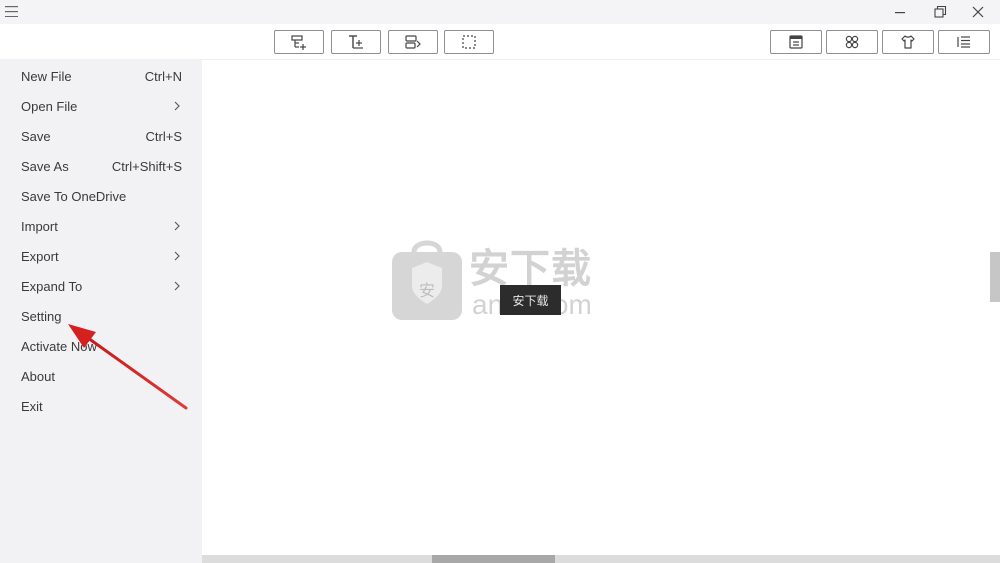 The width and height of the screenshot is (1000, 563). What do you see at coordinates (101, 406) in the screenshot?
I see `menu-item-exit: Exit` at bounding box center [101, 406].